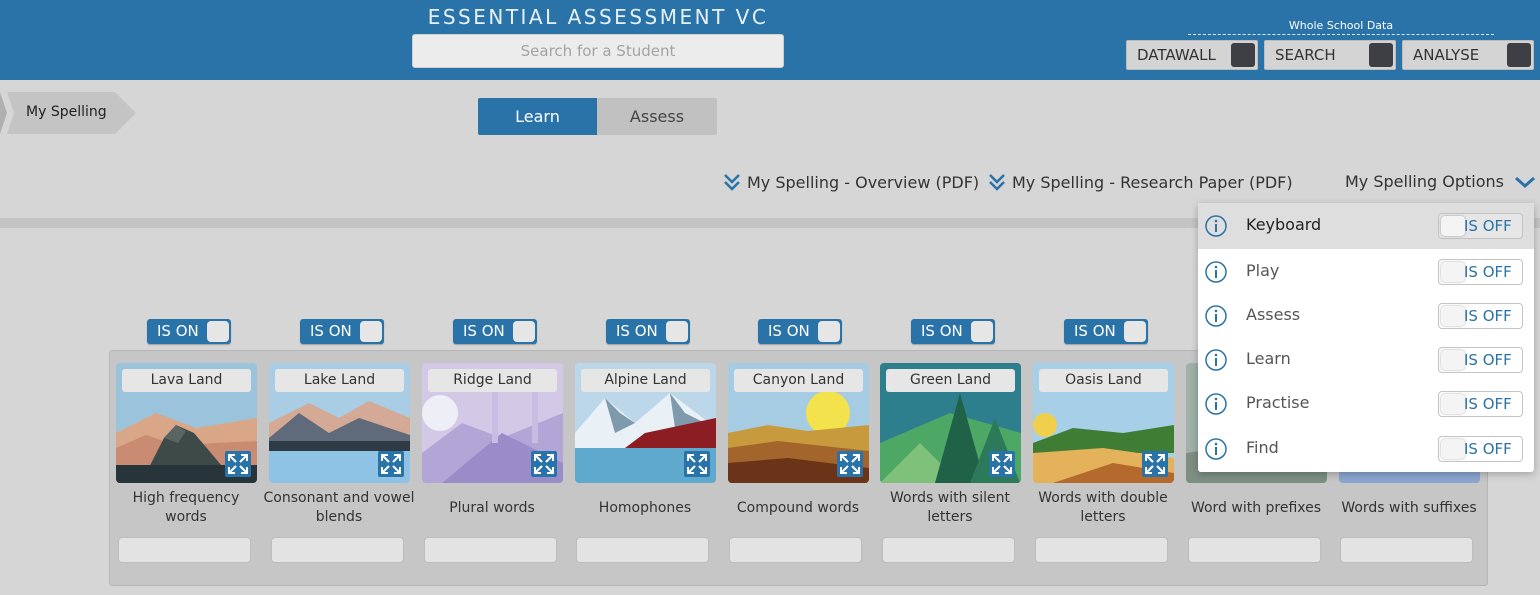  I want to click on land-card-lake: Lake Land, so click(339, 423).